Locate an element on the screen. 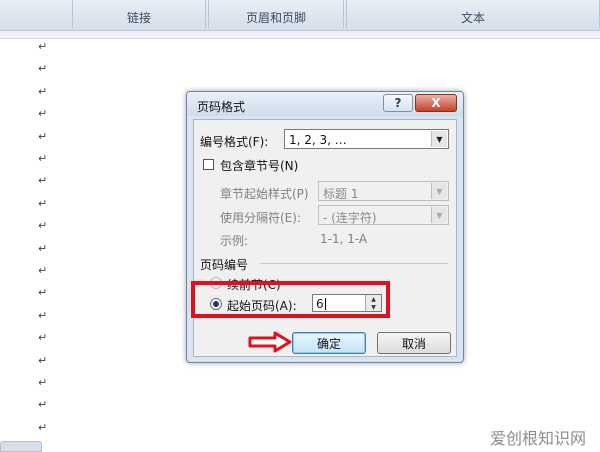  ribbon-group-label: 文本 is located at coordinates (472, 18).